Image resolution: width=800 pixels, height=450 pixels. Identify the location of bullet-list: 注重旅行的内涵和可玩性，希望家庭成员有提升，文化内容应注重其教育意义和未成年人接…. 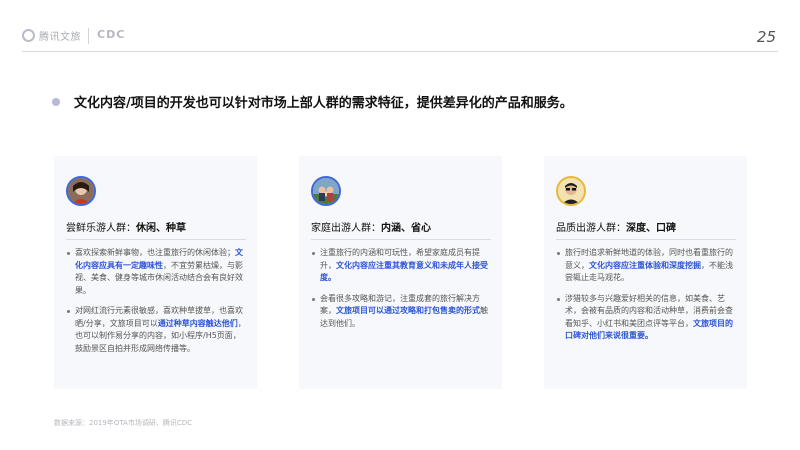
(402, 292).